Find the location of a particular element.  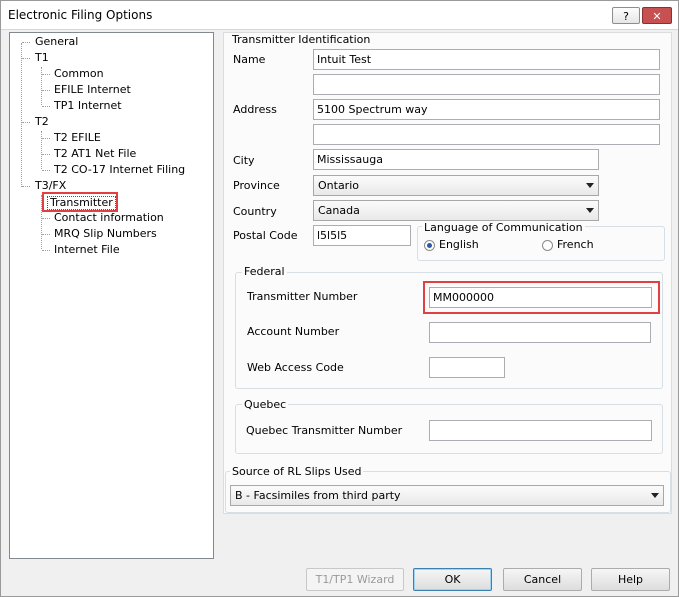

window-title: Electronic Filing Options is located at coordinates (80, 15).